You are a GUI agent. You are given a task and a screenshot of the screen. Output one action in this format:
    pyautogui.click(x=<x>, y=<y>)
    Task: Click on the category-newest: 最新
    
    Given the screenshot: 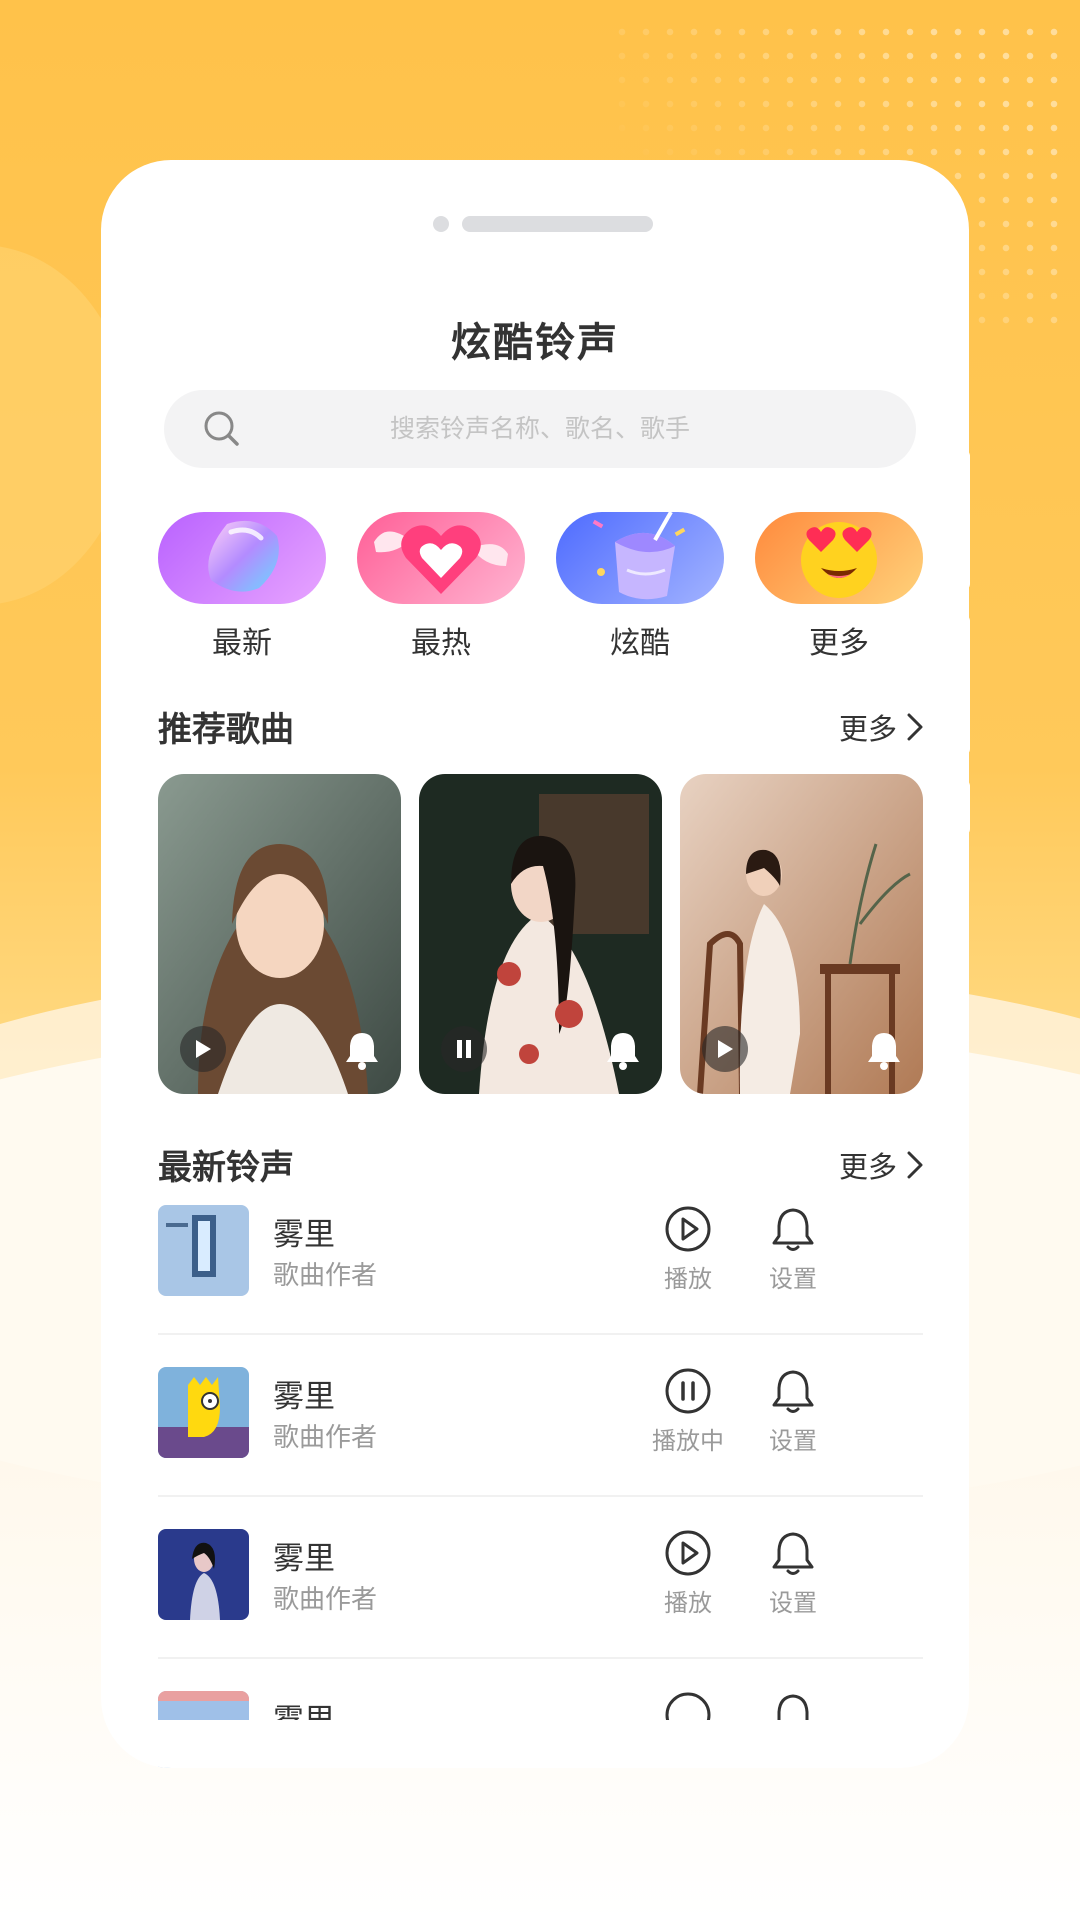 What is the action you would take?
    pyautogui.click(x=242, y=587)
    